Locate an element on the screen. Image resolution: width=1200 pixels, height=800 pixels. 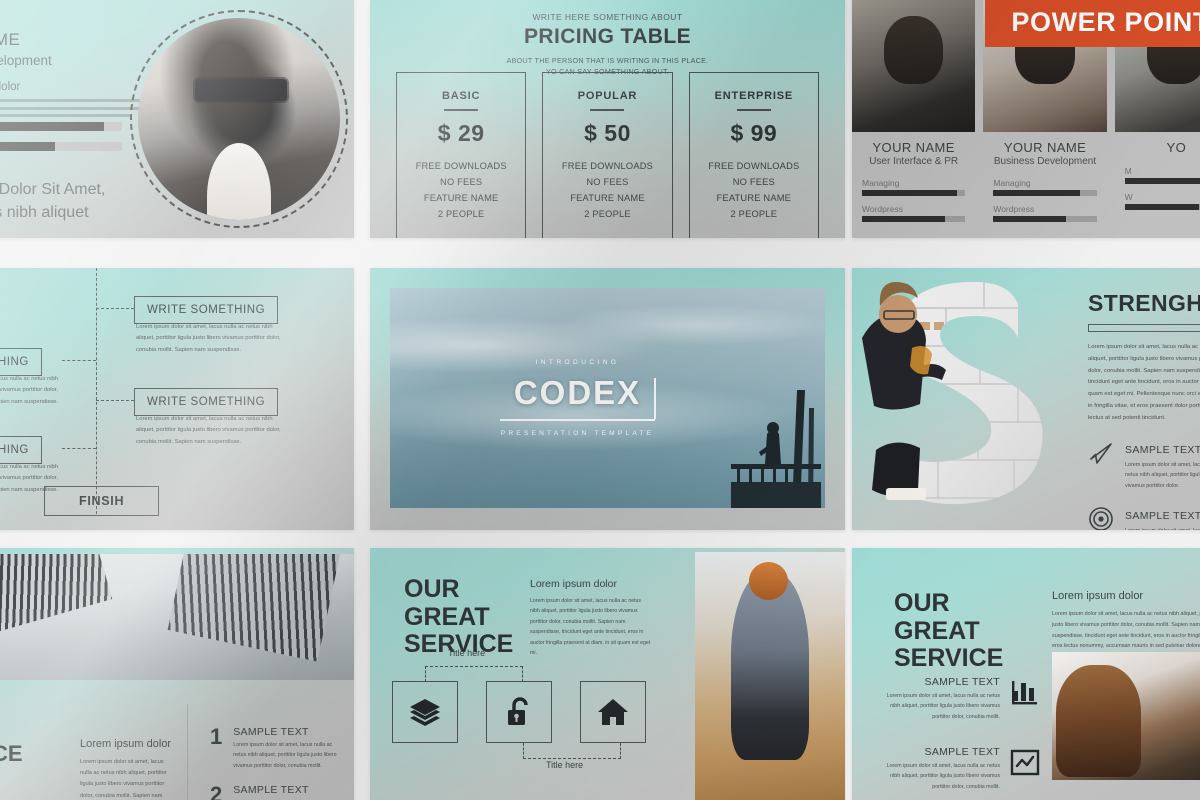
architecture-title-fragment: CE is located at coordinates (11, 753).